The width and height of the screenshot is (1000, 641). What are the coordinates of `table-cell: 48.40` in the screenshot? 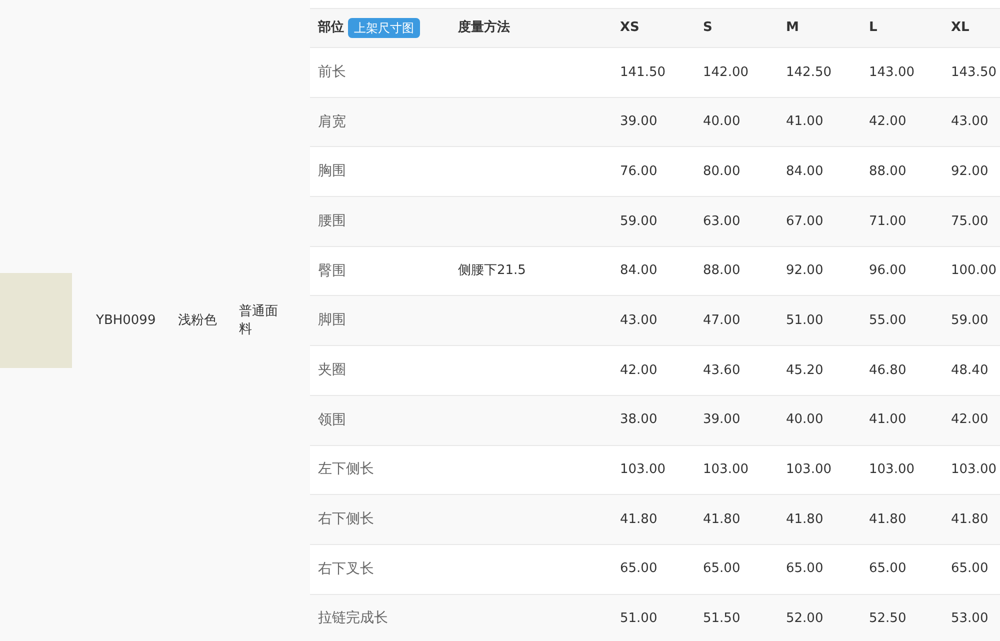 It's located at (969, 370).